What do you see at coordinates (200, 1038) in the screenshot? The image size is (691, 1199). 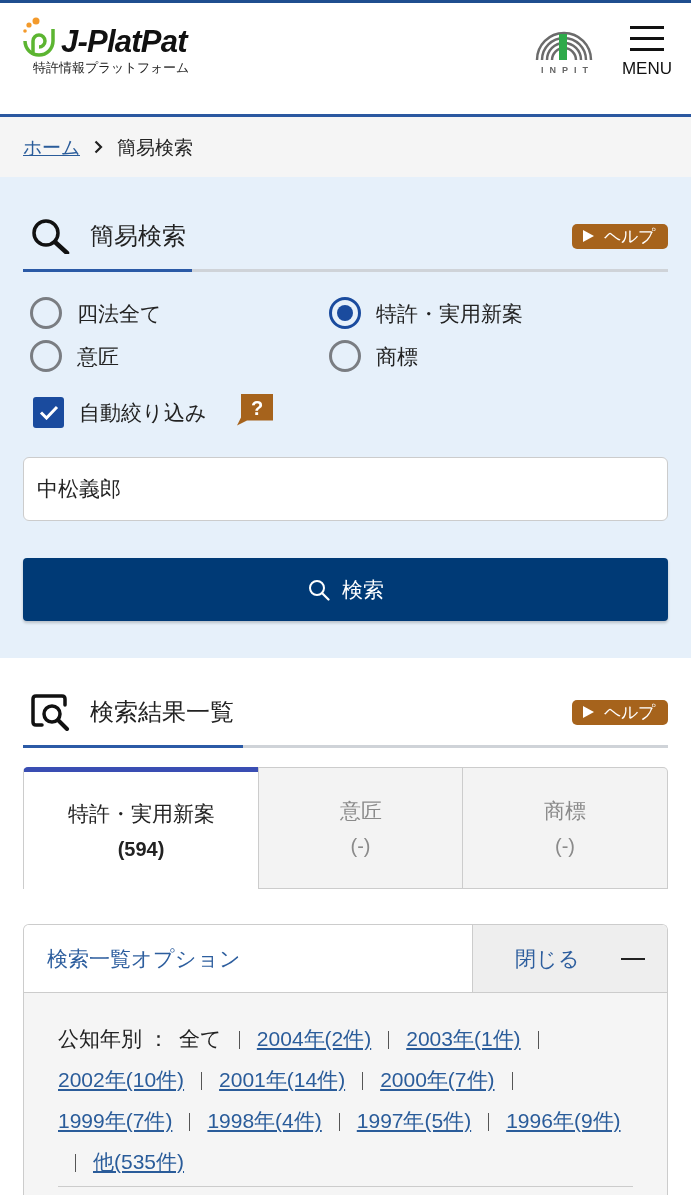 I see `filter-current: 全て` at bounding box center [200, 1038].